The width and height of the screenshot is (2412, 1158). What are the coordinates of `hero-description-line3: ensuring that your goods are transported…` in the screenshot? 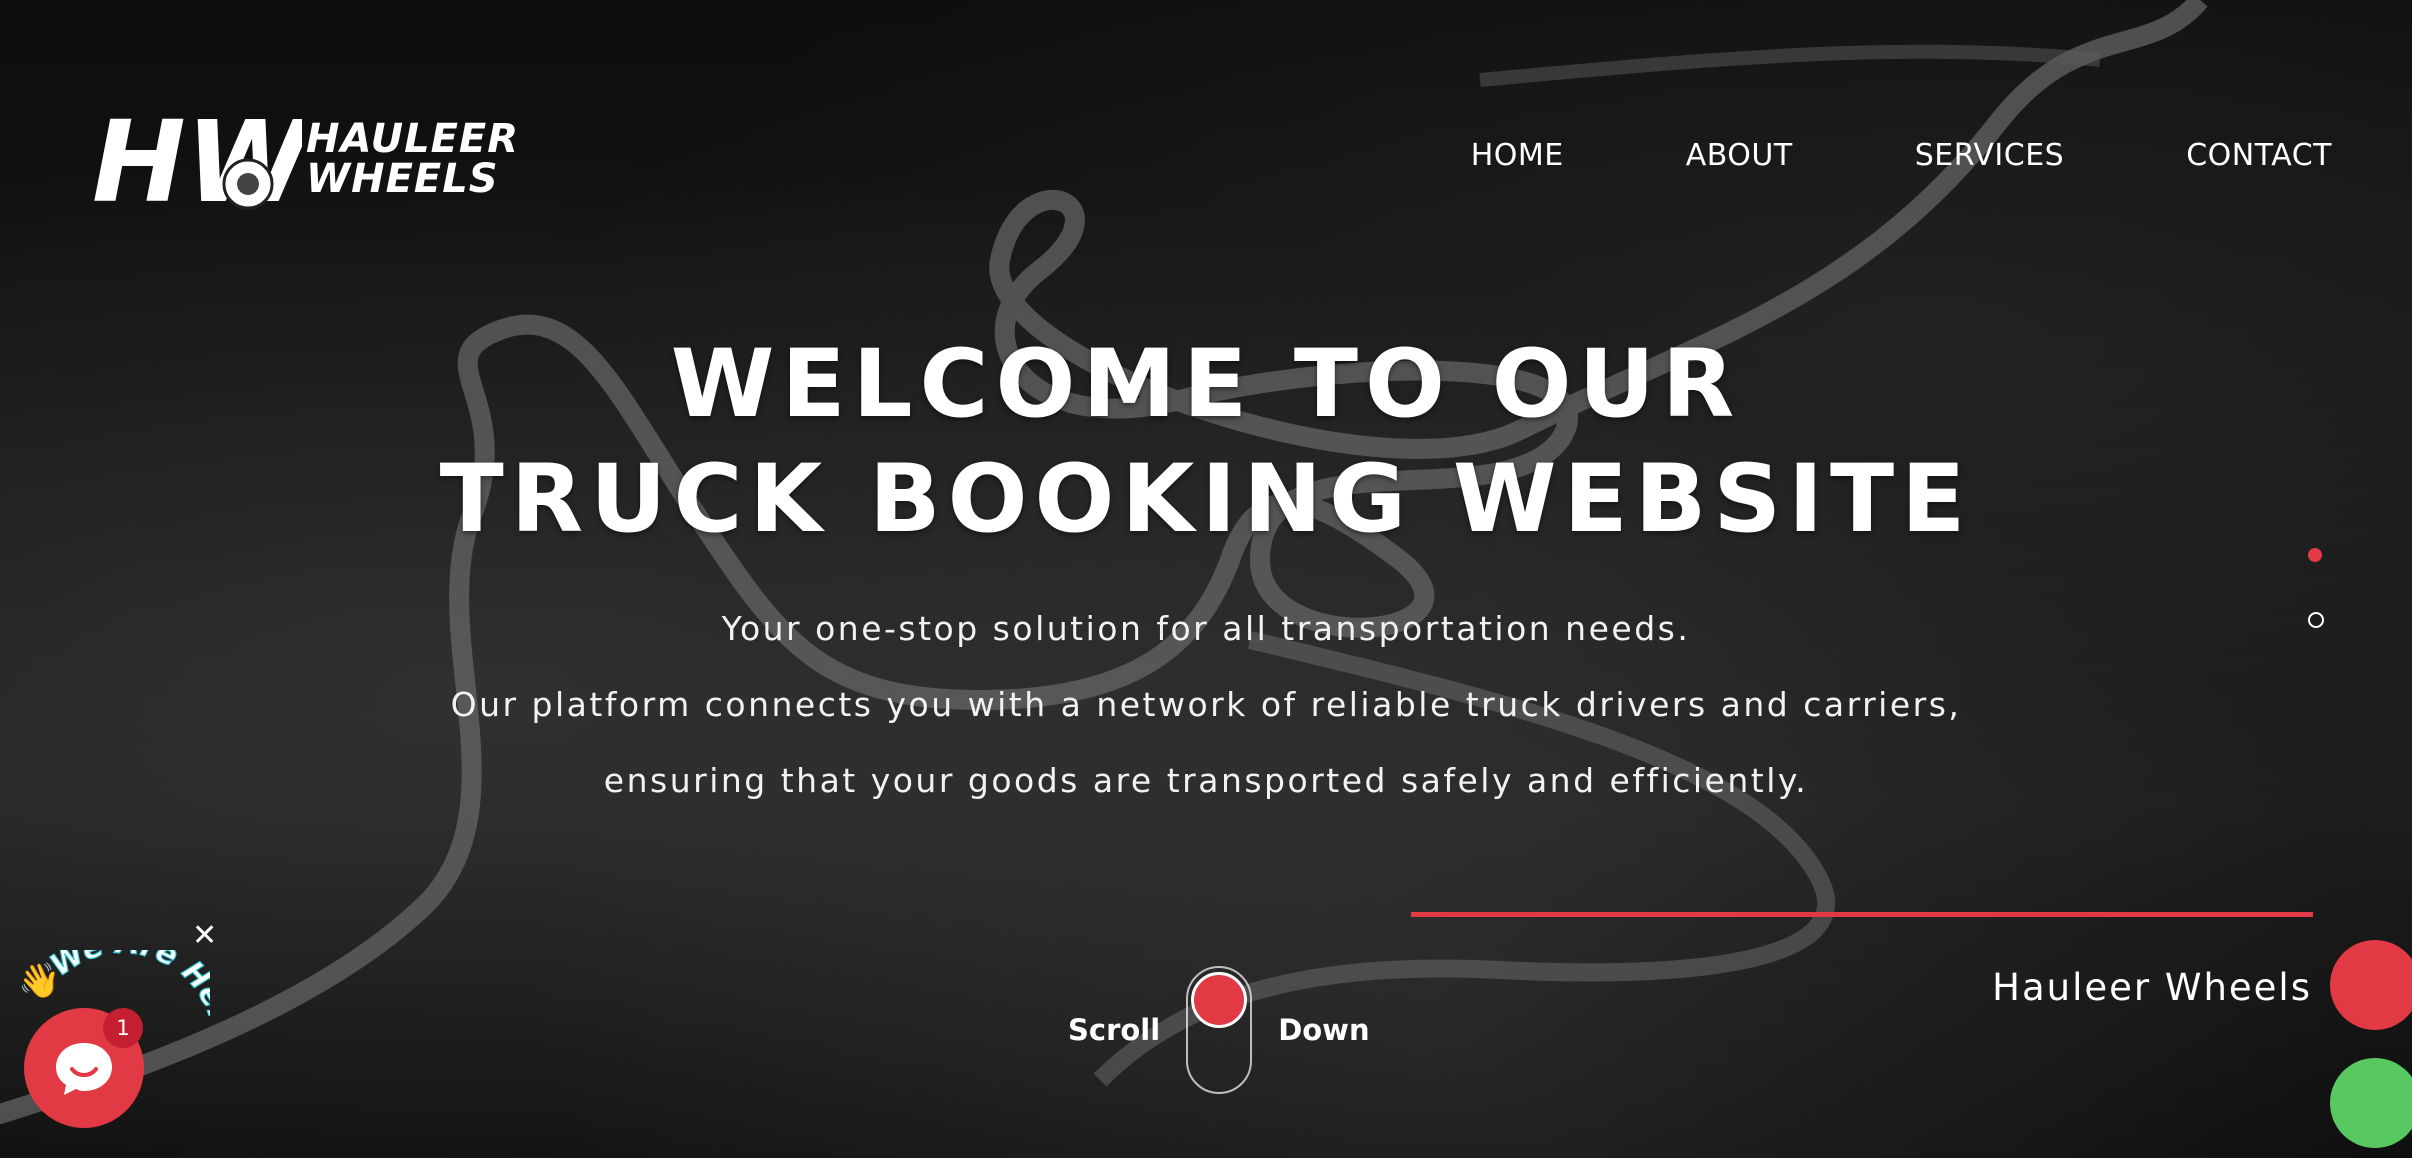 It's located at (1206, 780).